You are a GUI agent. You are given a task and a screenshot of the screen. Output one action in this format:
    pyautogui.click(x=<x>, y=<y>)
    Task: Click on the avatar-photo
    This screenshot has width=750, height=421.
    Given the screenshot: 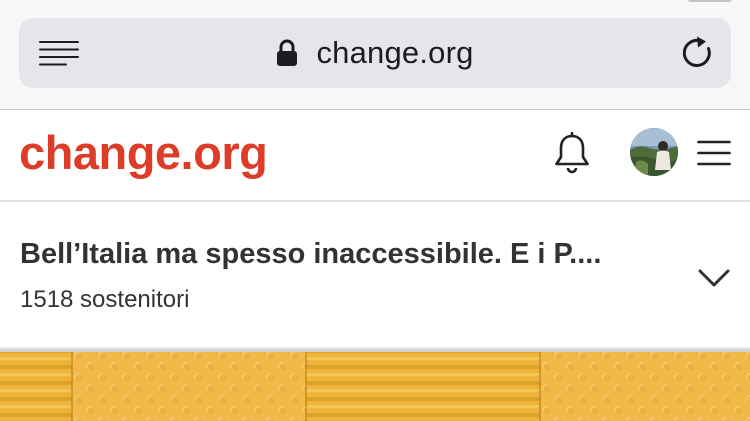 What is the action you would take?
    pyautogui.click(x=654, y=152)
    